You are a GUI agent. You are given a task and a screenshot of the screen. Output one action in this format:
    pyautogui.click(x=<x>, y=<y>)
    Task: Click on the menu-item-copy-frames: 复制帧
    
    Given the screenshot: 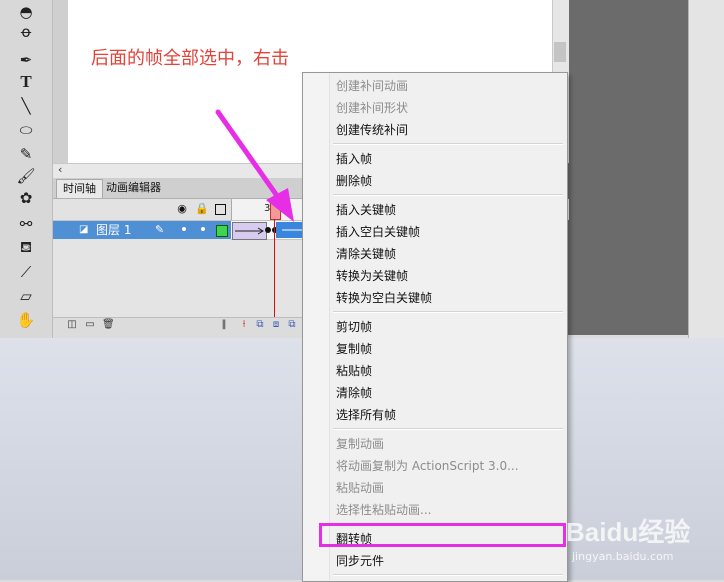 What is the action you would take?
    pyautogui.click(x=354, y=349)
    